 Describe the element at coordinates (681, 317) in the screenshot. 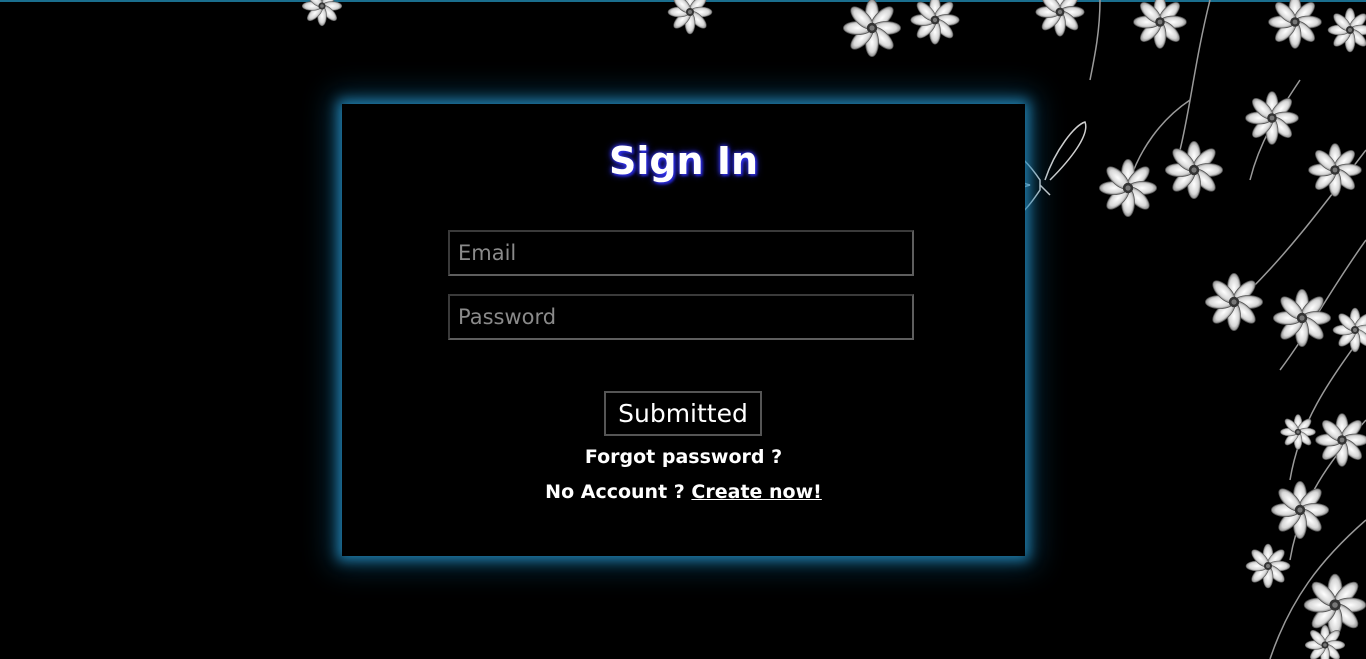

I see `password-field` at that location.